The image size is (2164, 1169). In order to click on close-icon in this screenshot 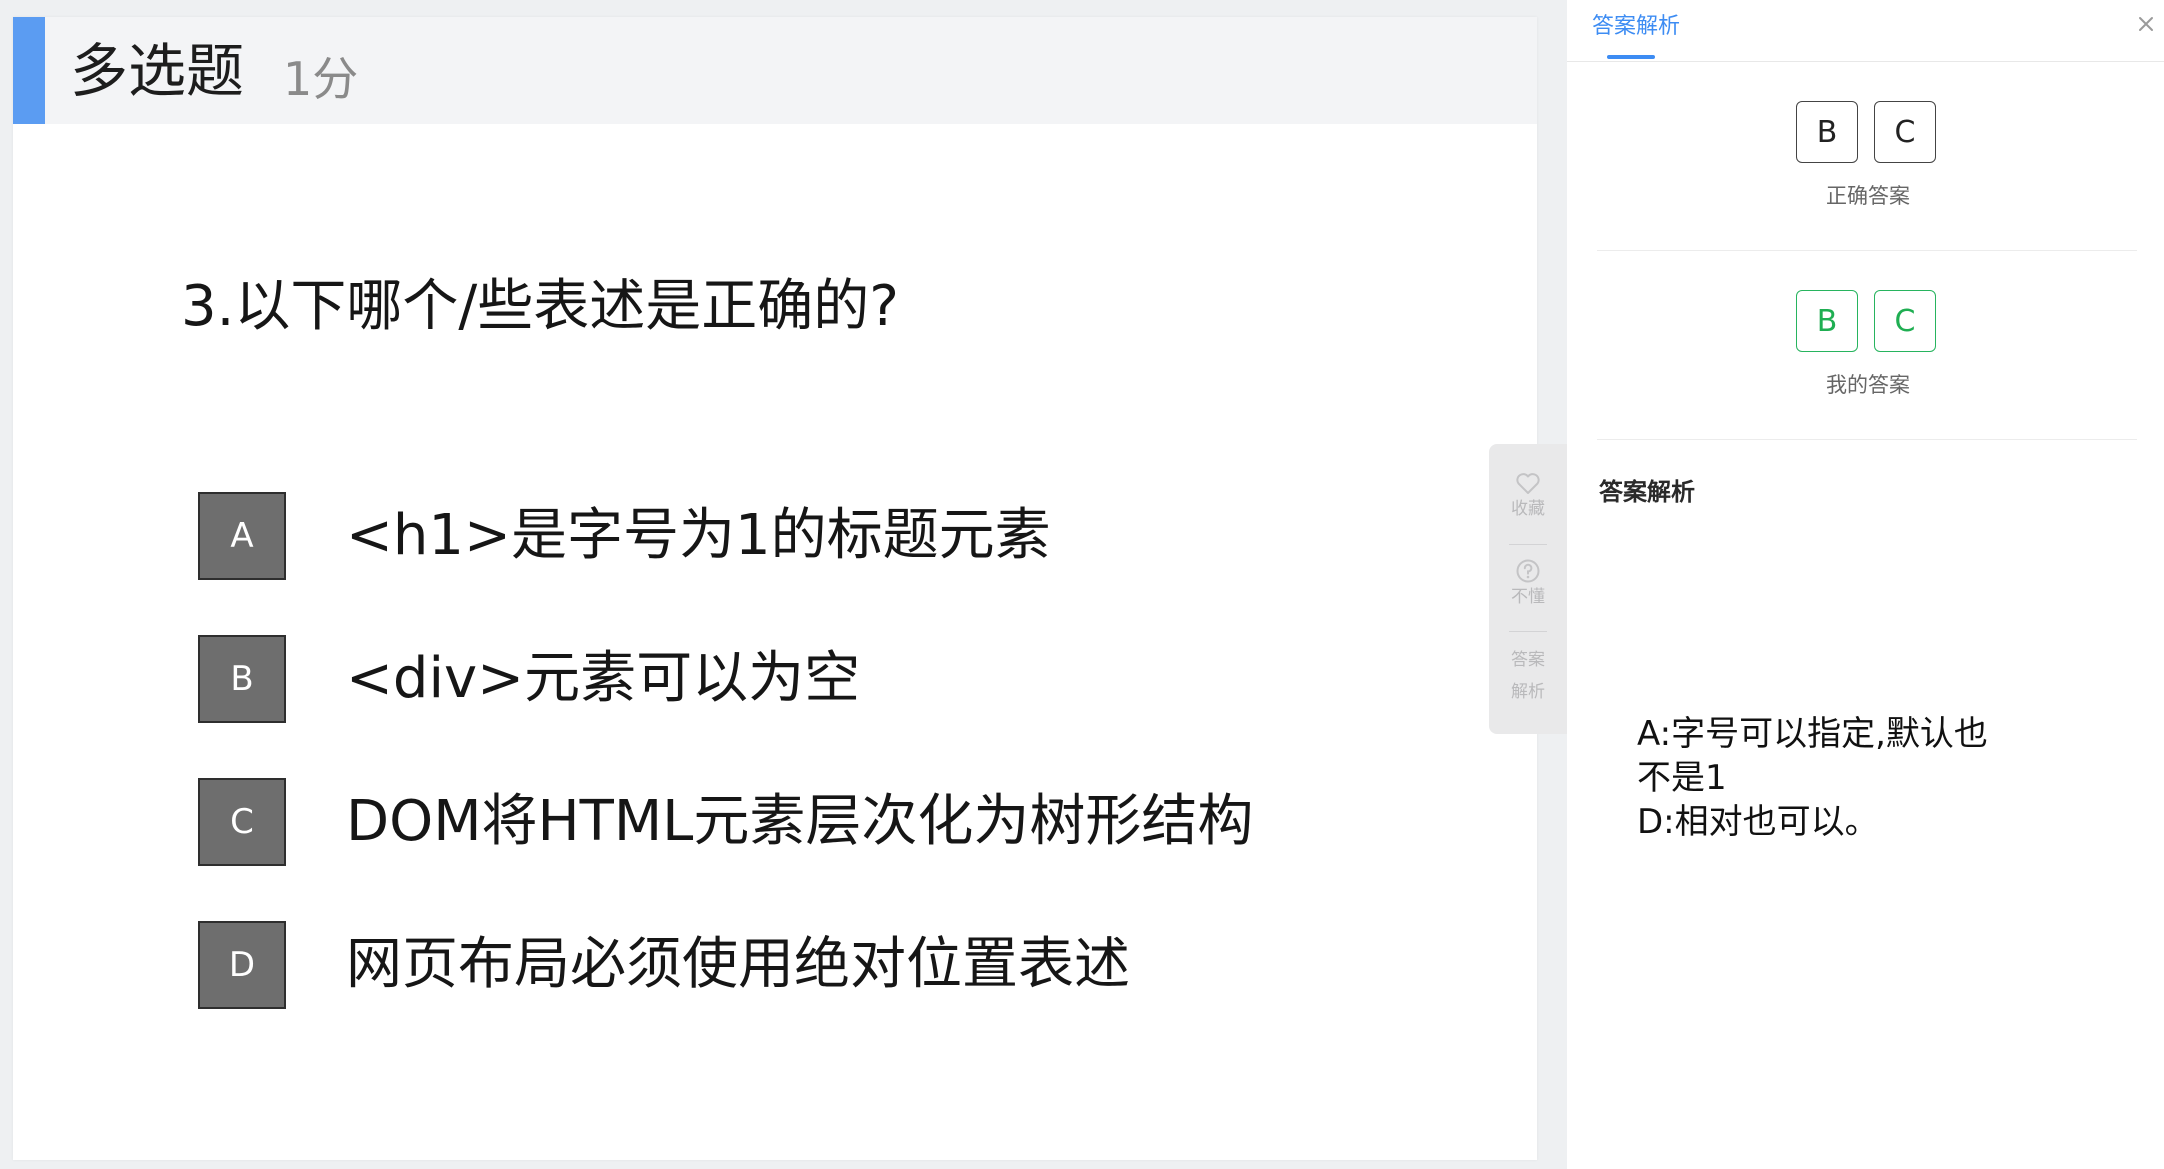, I will do `click(2146, 24)`.